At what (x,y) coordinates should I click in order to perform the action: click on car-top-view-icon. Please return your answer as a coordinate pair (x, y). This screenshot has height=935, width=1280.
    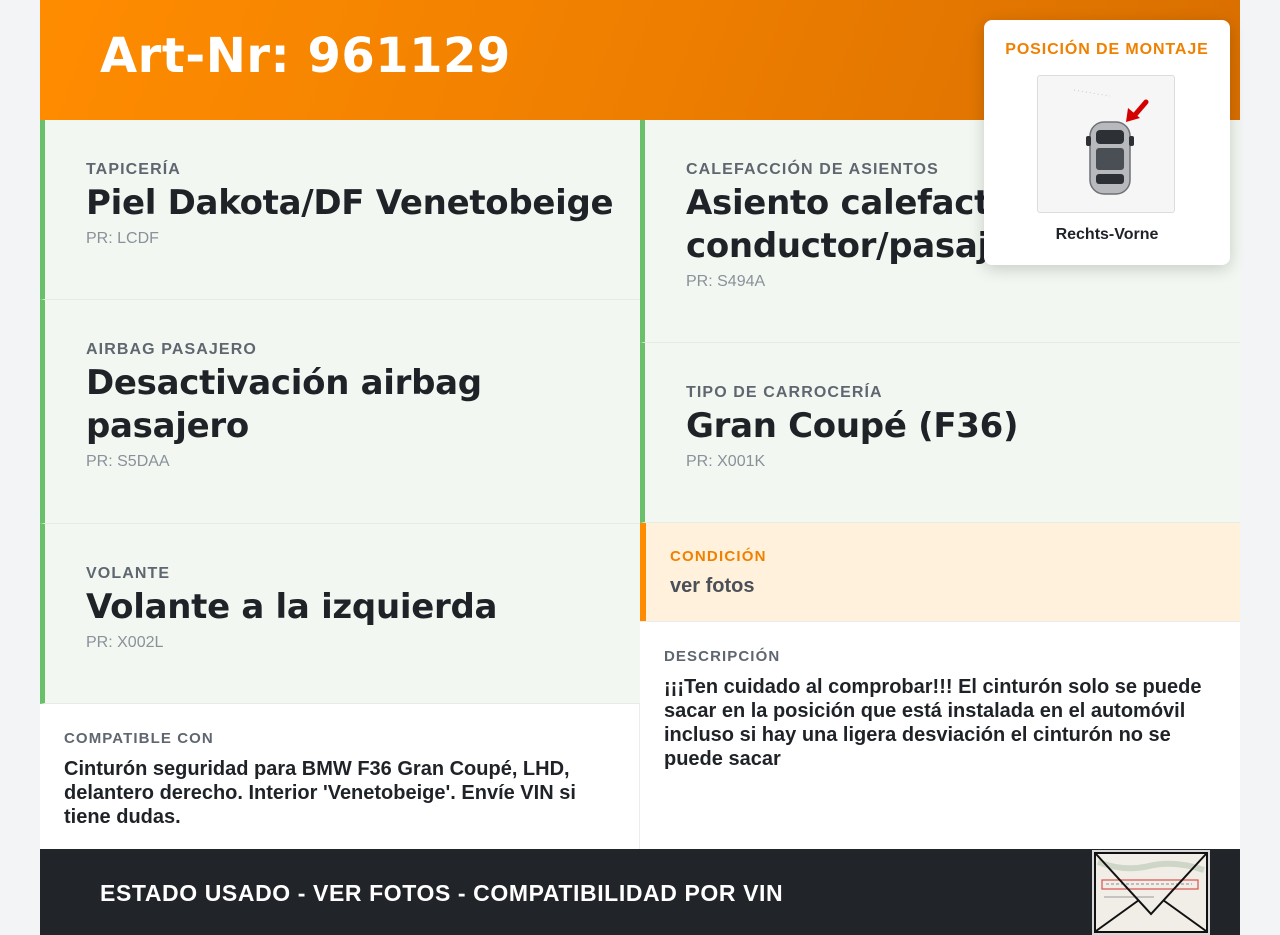
    Looking at the image, I should click on (1111, 142).